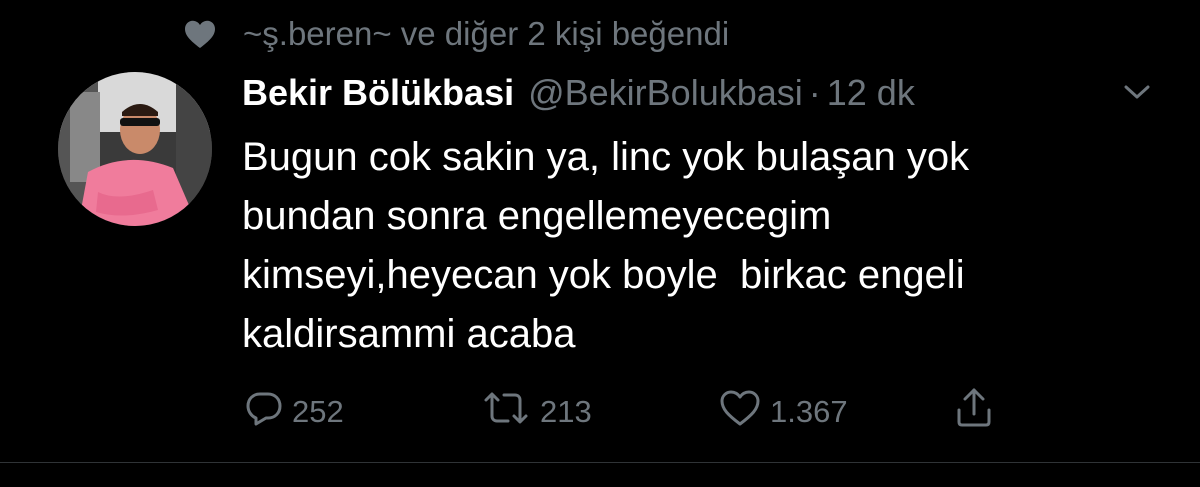 This screenshot has width=1200, height=487. Describe the element at coordinates (135, 149) in the screenshot. I see `avatar` at that location.